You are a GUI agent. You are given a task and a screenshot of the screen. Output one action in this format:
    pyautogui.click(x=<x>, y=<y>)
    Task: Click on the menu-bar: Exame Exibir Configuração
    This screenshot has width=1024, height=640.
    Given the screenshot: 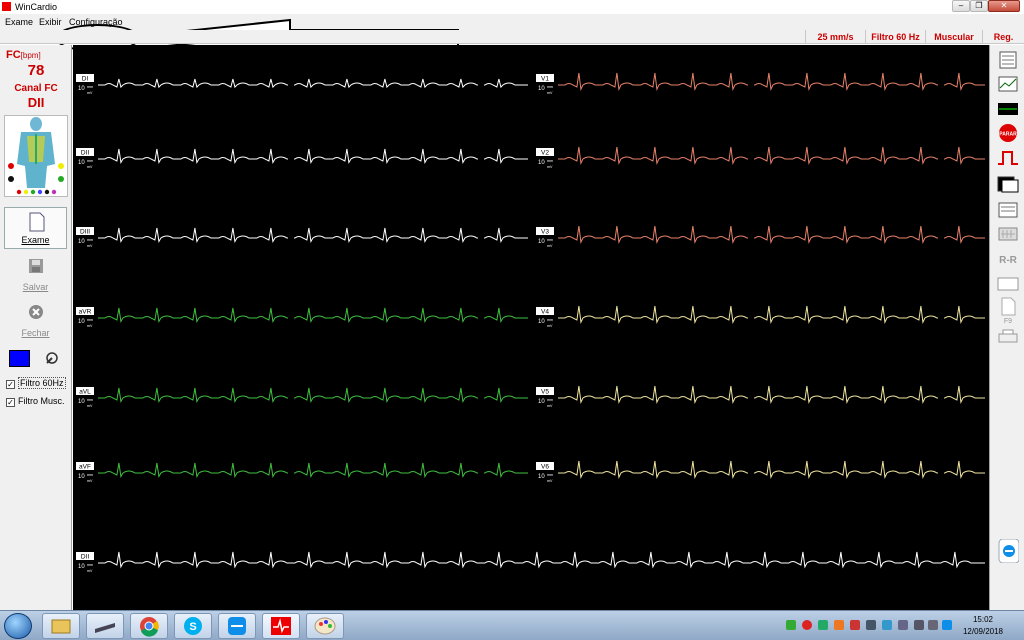 What is the action you would take?
    pyautogui.click(x=512, y=36)
    